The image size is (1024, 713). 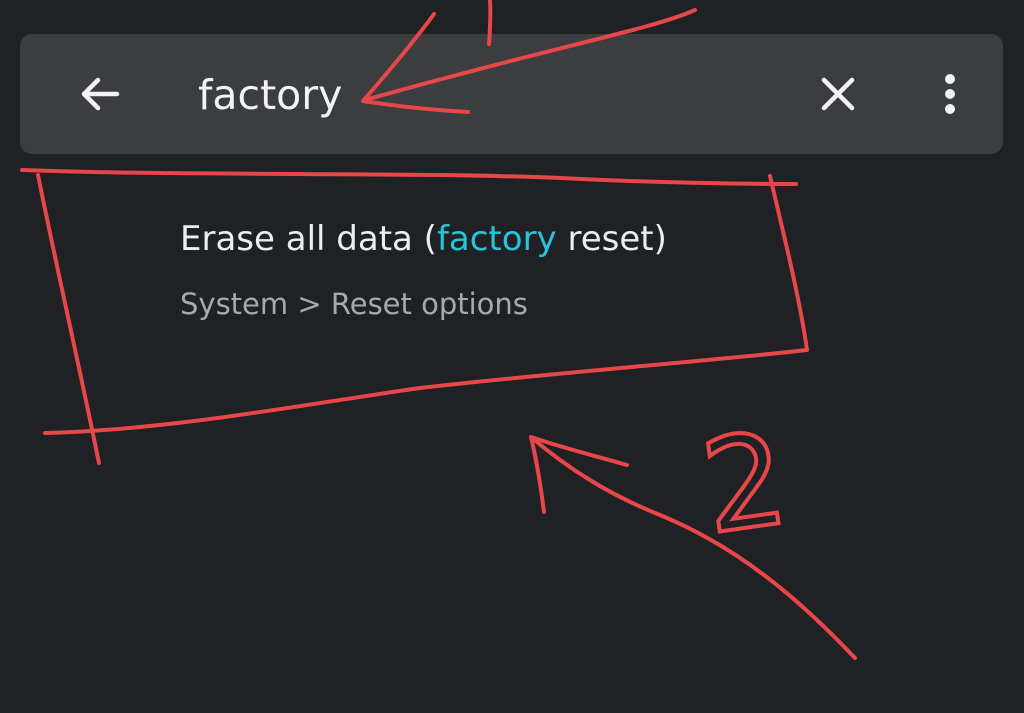 What do you see at coordinates (354, 304) in the screenshot?
I see `result-path: System > Reset options` at bounding box center [354, 304].